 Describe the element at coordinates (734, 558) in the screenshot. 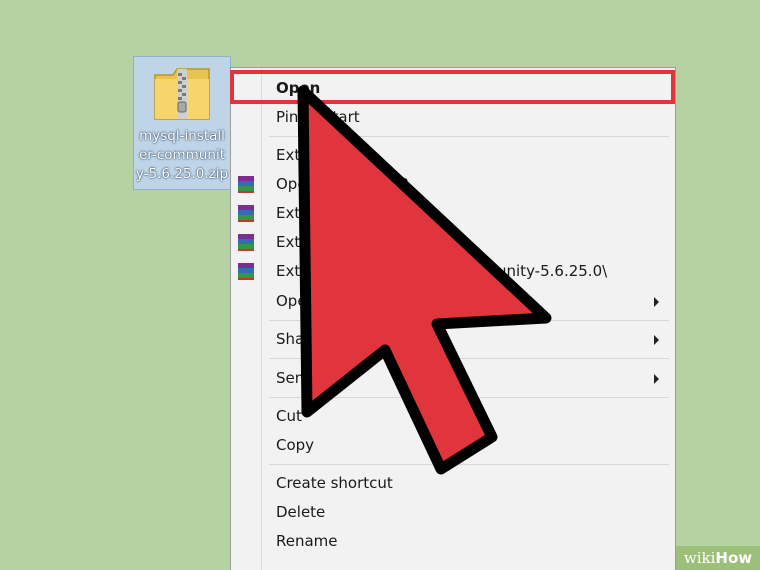

I see `watermark-suffix: How` at that location.